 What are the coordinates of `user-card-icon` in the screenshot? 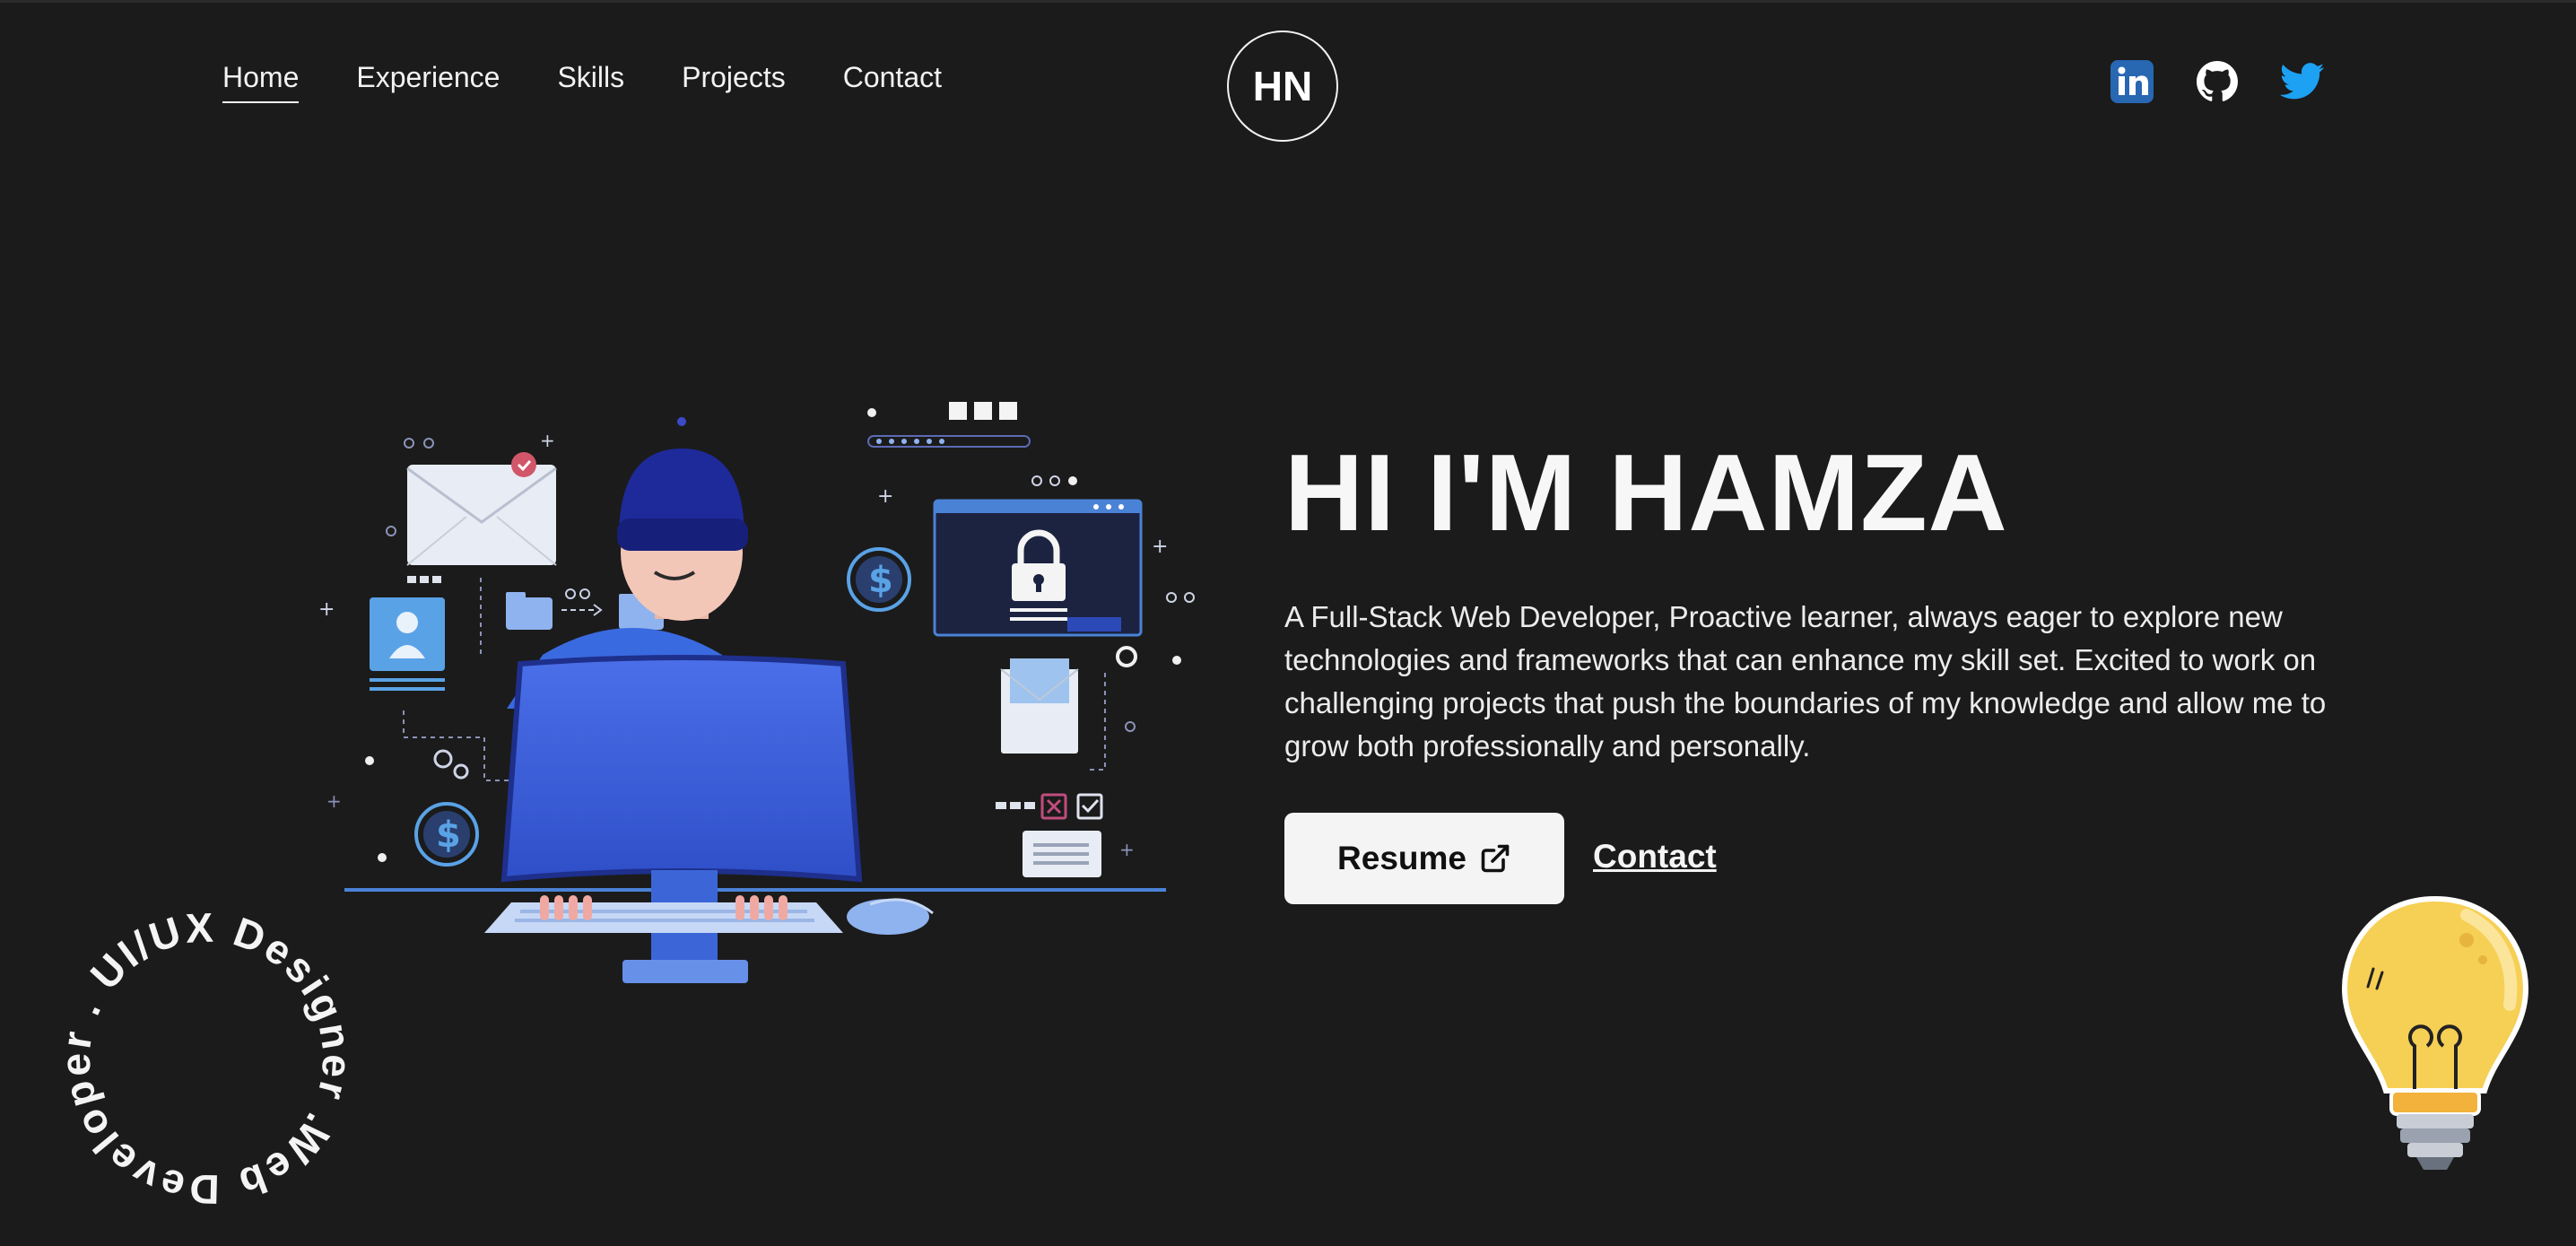 It's located at (407, 633).